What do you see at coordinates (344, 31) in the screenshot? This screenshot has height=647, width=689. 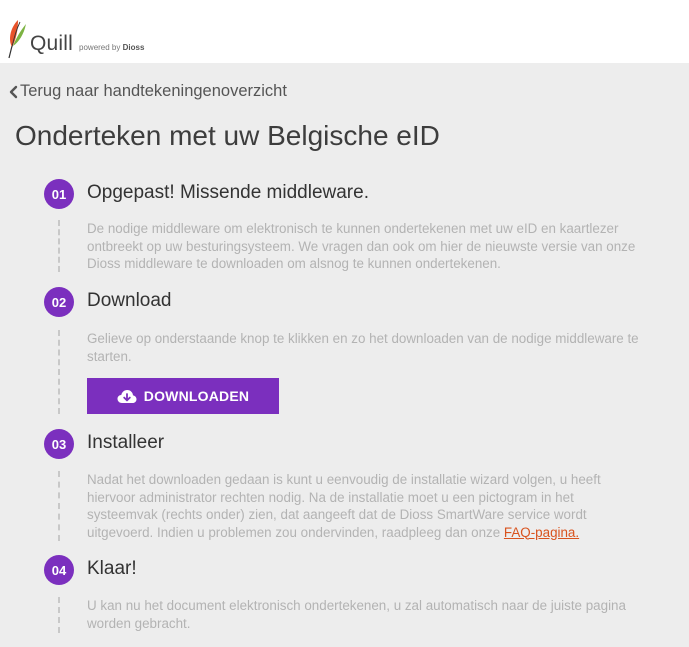 I see `top-bar: Quill powered by Dioss` at bounding box center [344, 31].